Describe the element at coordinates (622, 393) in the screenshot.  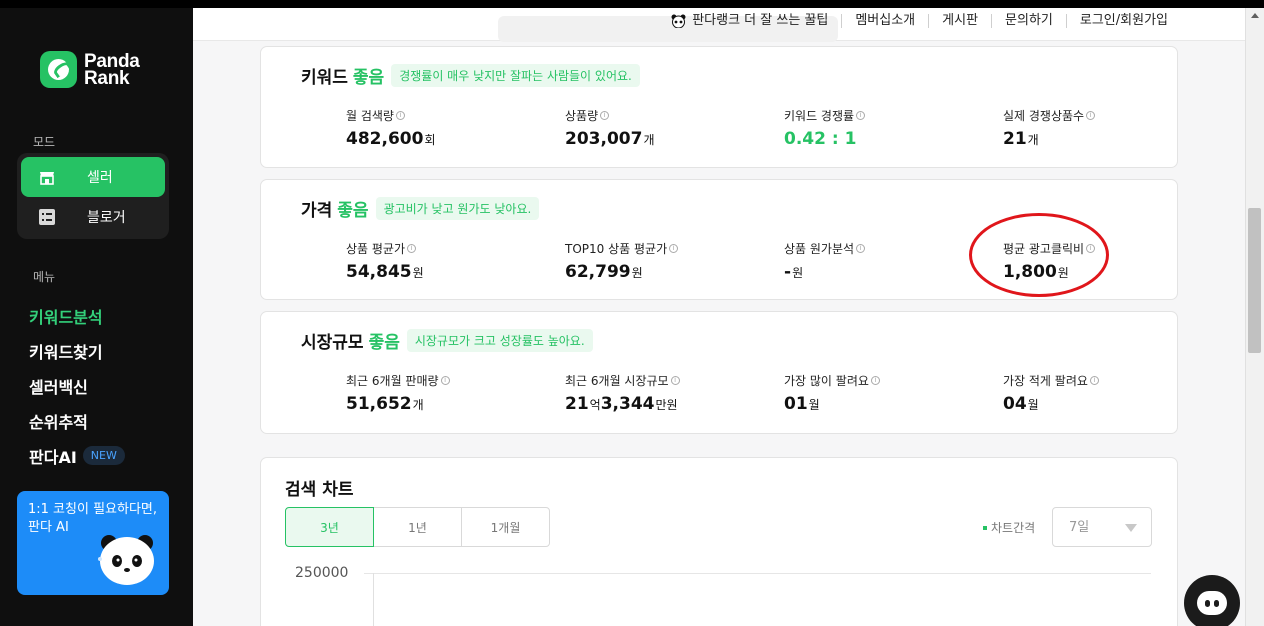
I see `stat-six-month-market-size: 최근 6개월 시장규모 i 21 억 3,344 만원` at that location.